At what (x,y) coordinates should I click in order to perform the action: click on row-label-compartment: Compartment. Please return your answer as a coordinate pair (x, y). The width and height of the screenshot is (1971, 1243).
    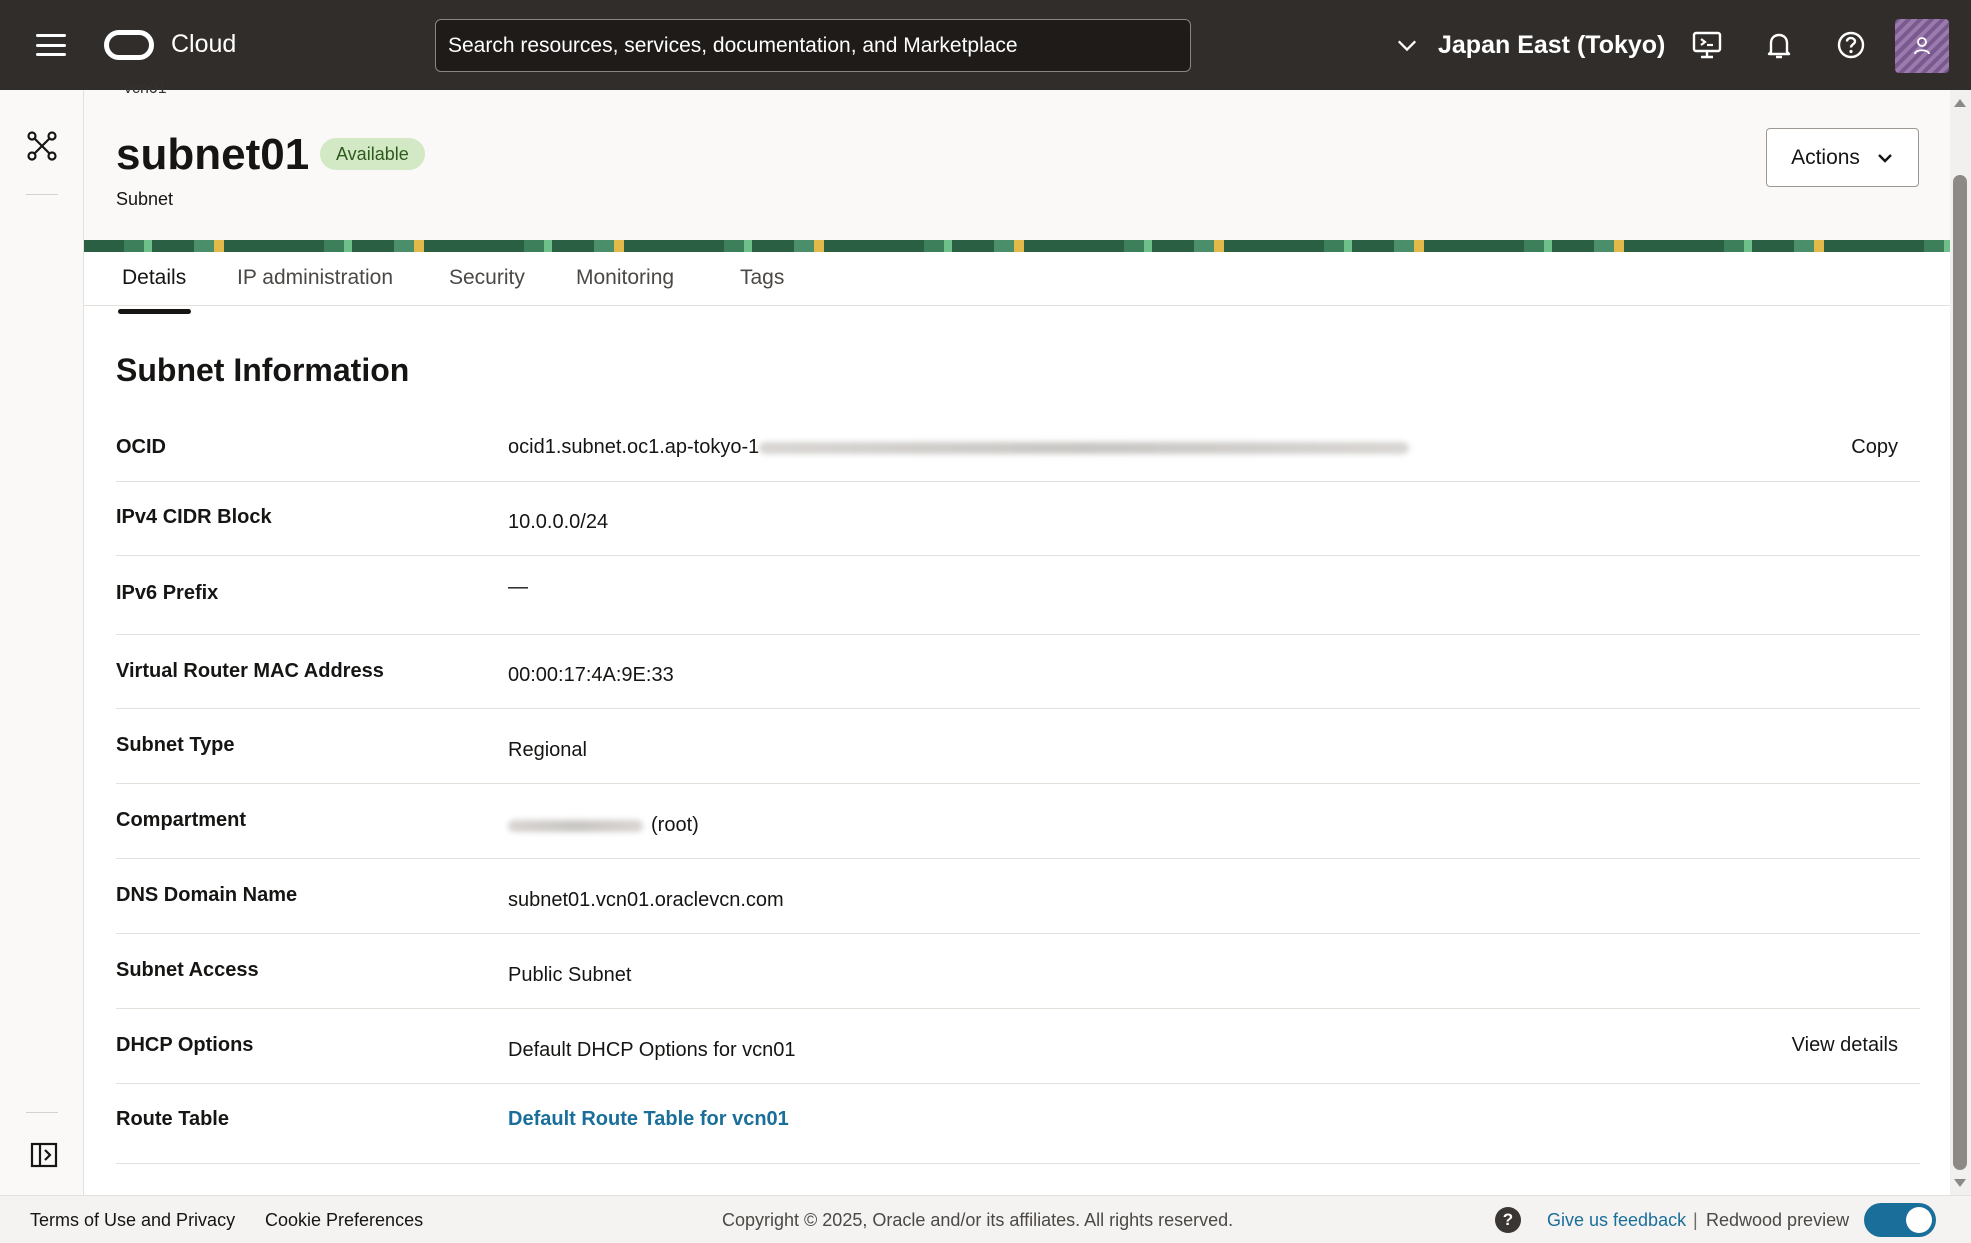
    Looking at the image, I should click on (181, 820).